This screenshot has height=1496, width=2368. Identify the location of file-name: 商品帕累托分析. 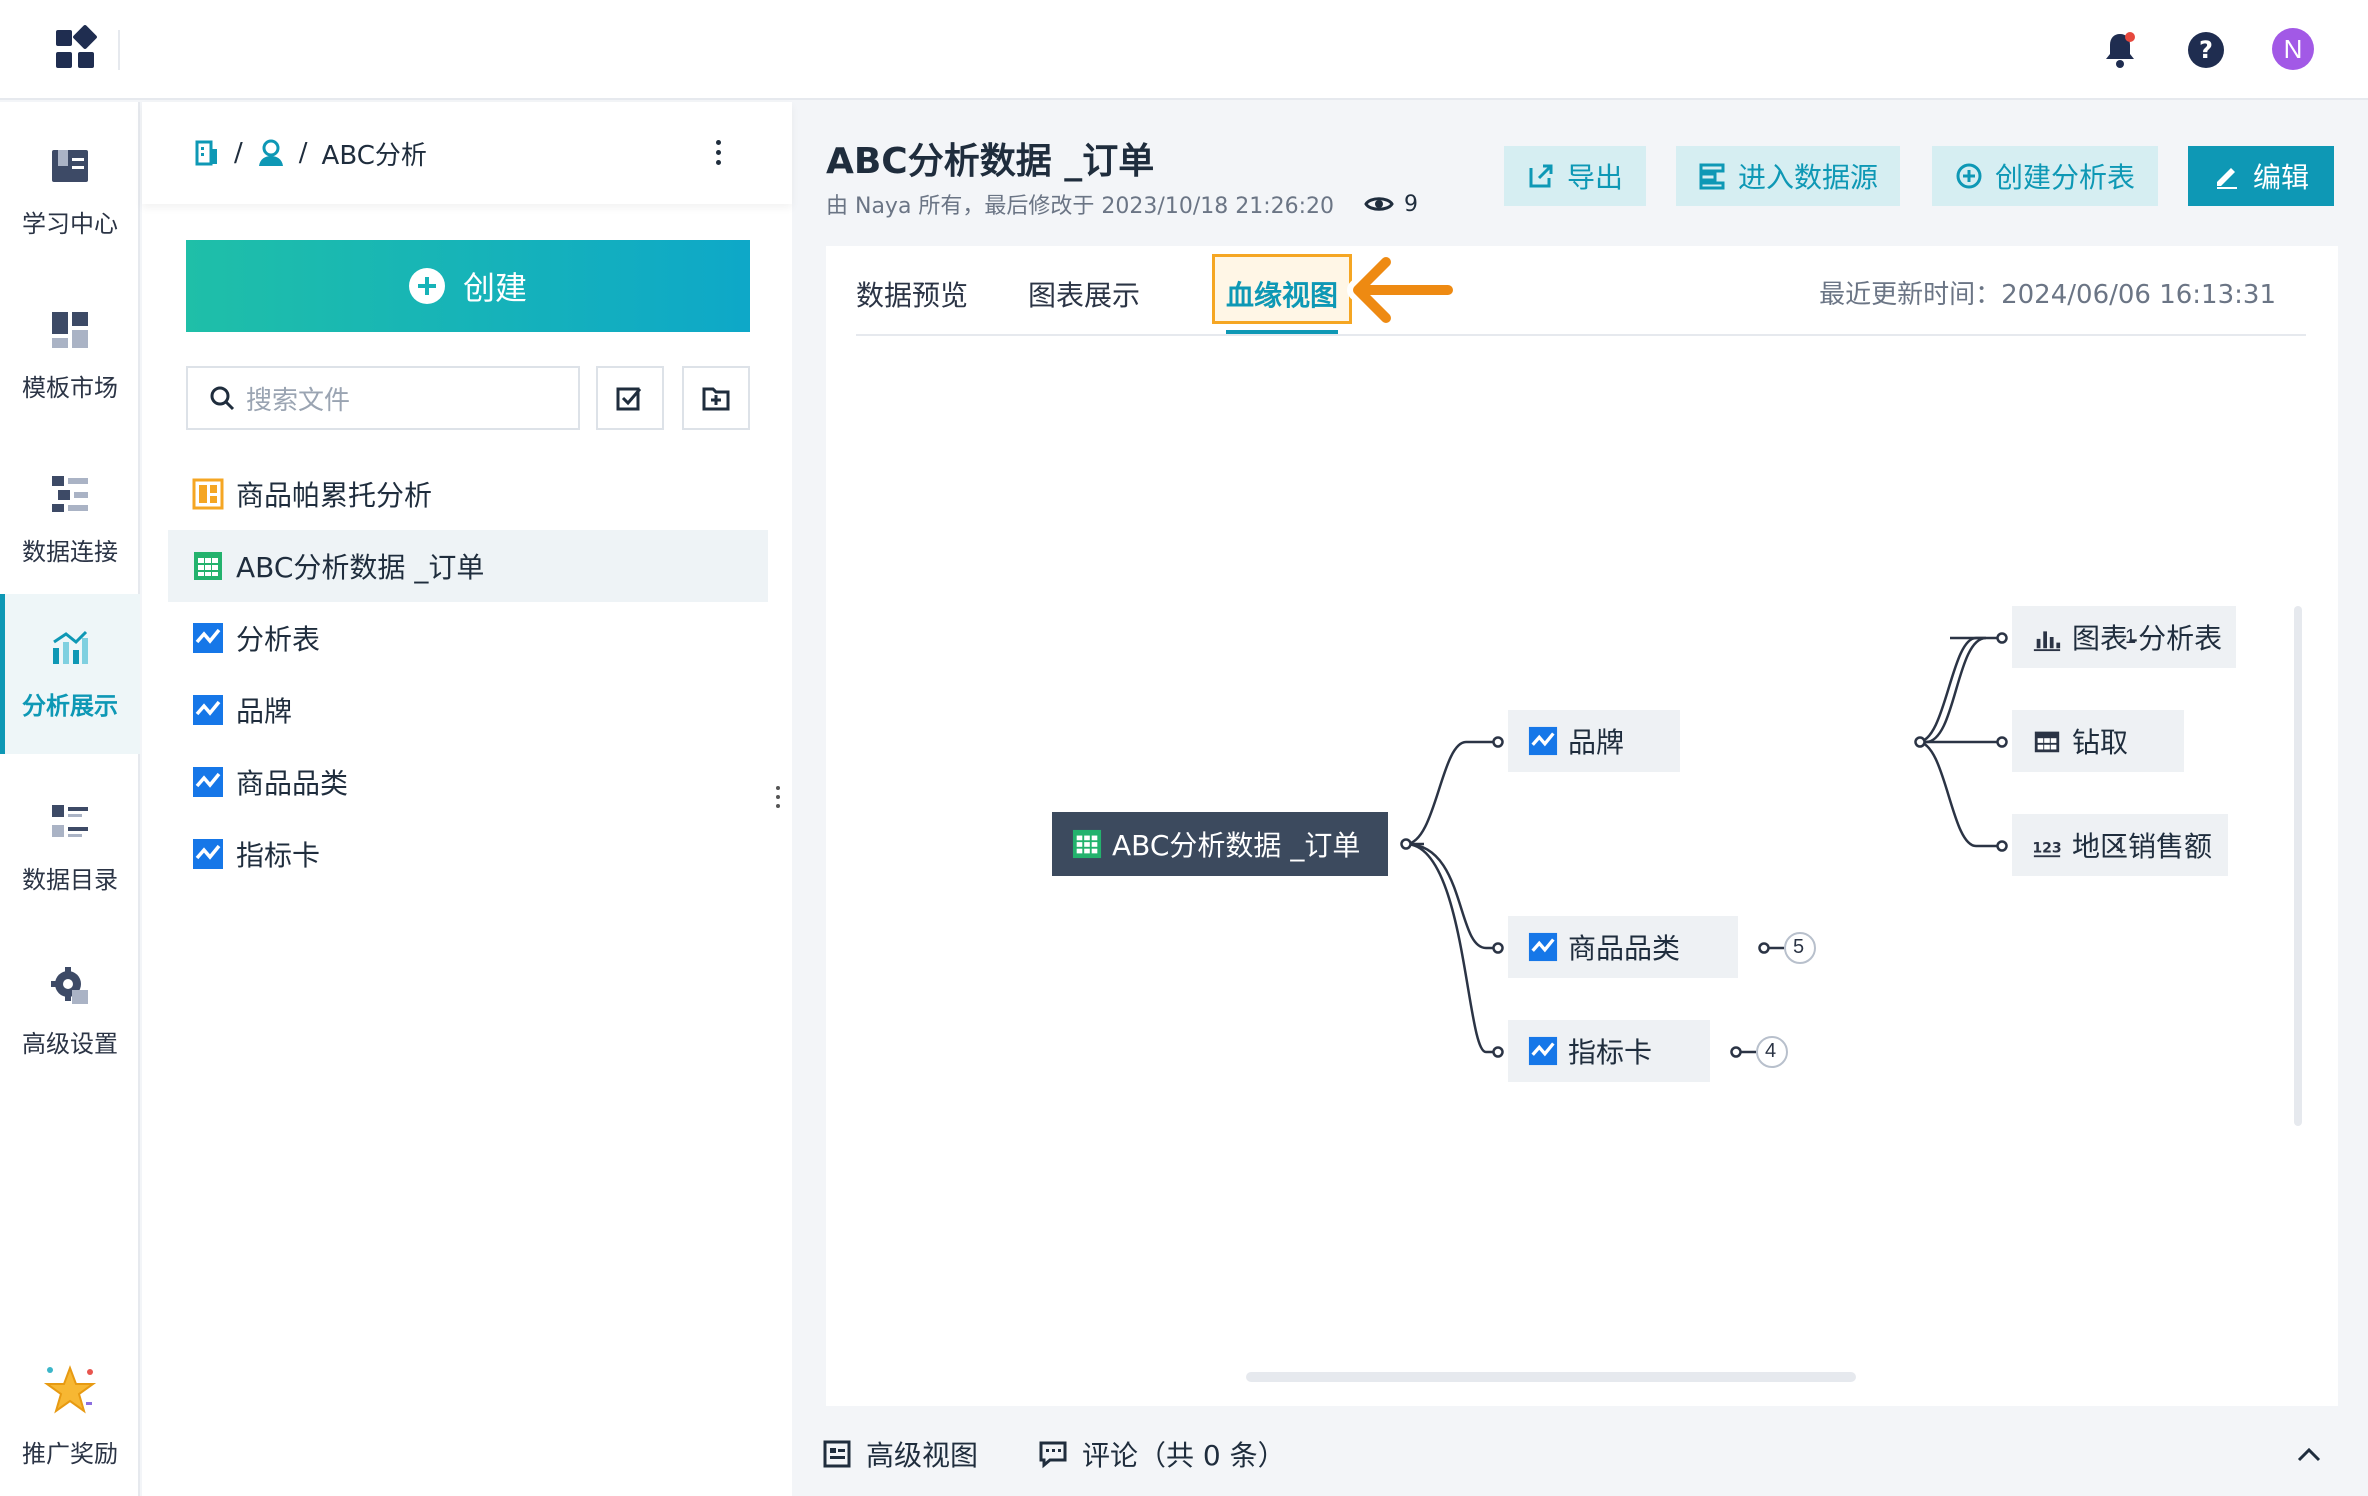
(334, 495).